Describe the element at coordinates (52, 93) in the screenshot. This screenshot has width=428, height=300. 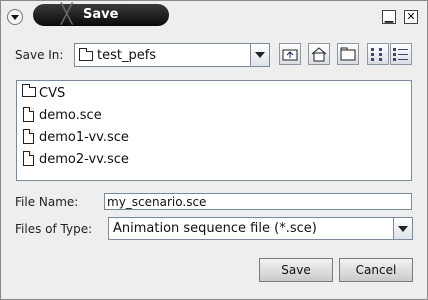
I see `list-item-label: CVS` at that location.